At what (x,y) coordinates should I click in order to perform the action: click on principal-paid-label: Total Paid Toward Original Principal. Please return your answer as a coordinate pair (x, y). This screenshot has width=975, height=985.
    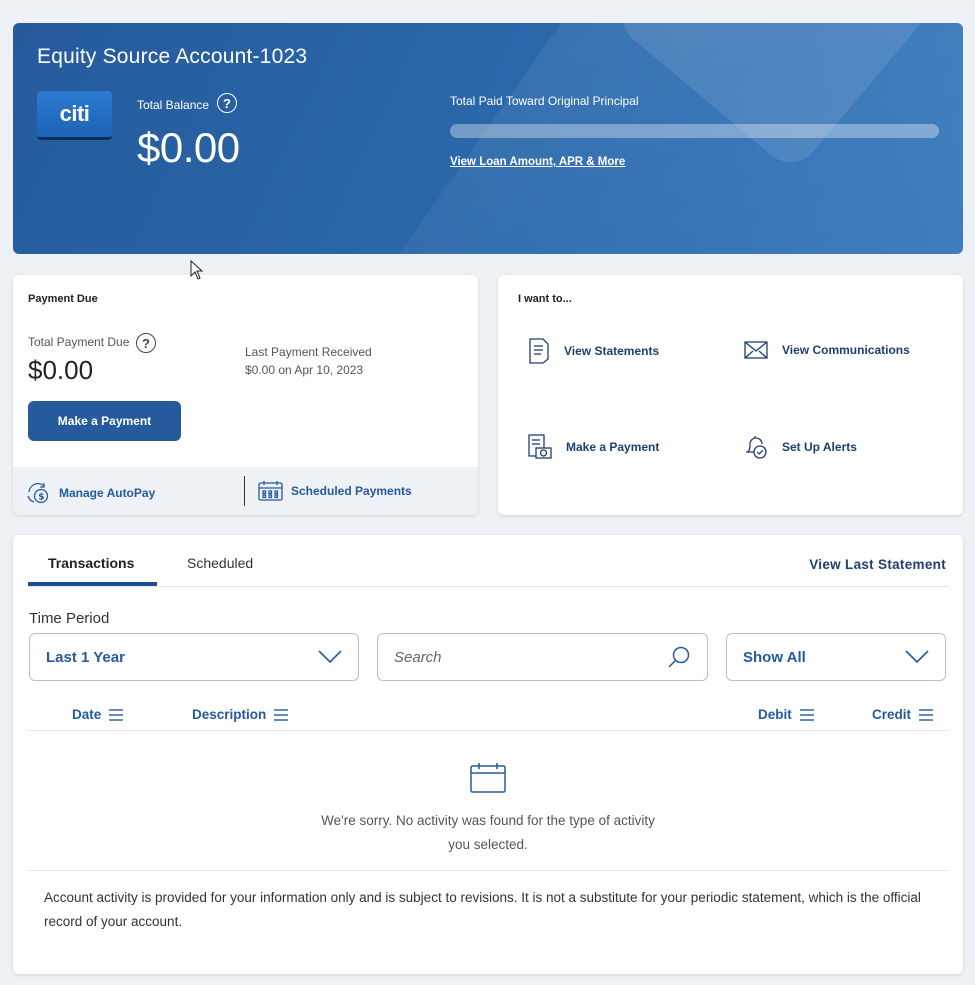
    Looking at the image, I should click on (544, 101).